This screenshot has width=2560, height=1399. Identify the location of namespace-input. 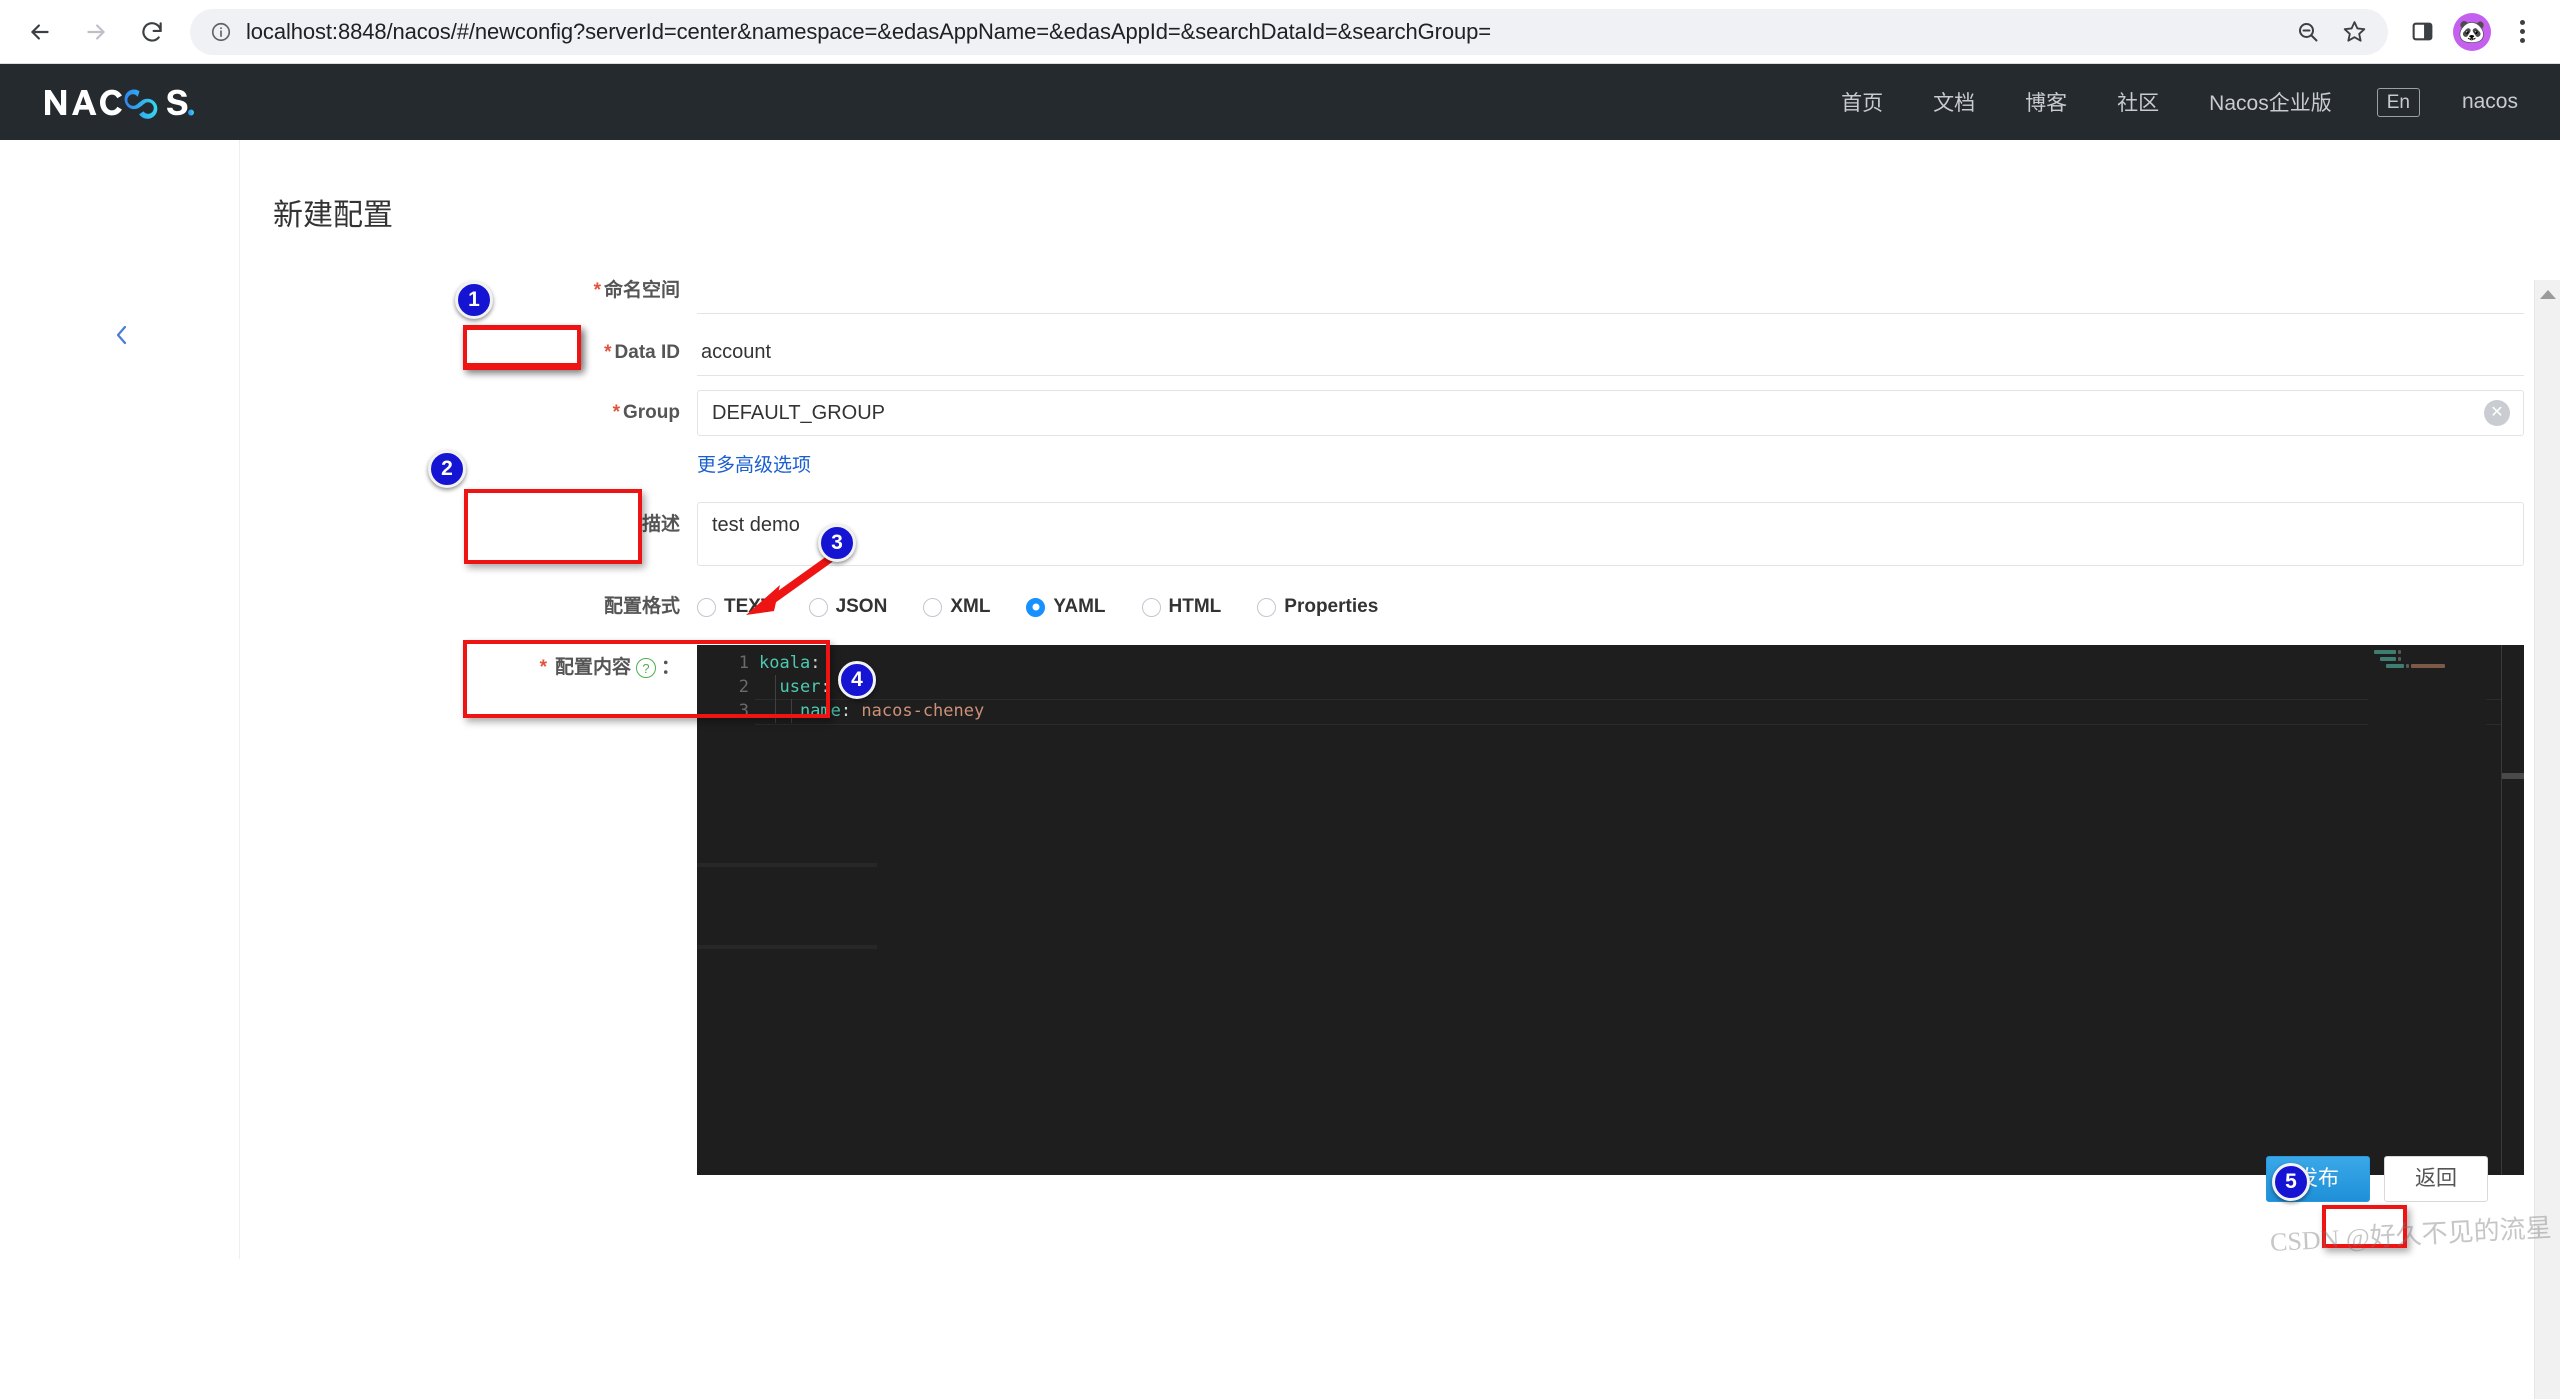
(1610, 291).